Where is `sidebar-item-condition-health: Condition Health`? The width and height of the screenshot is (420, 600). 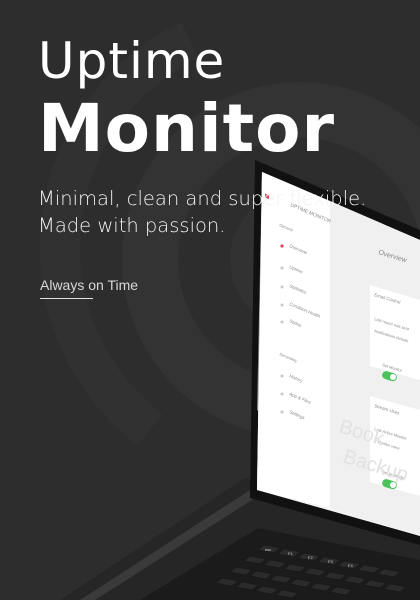 sidebar-item-condition-health: Condition Health is located at coordinates (305, 310).